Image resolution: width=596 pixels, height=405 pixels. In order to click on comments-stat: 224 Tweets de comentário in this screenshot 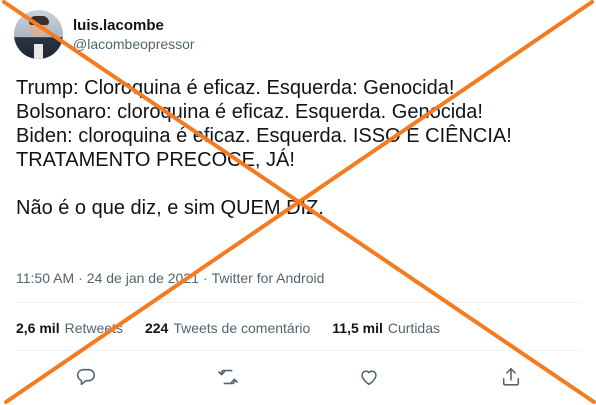, I will do `click(227, 328)`.